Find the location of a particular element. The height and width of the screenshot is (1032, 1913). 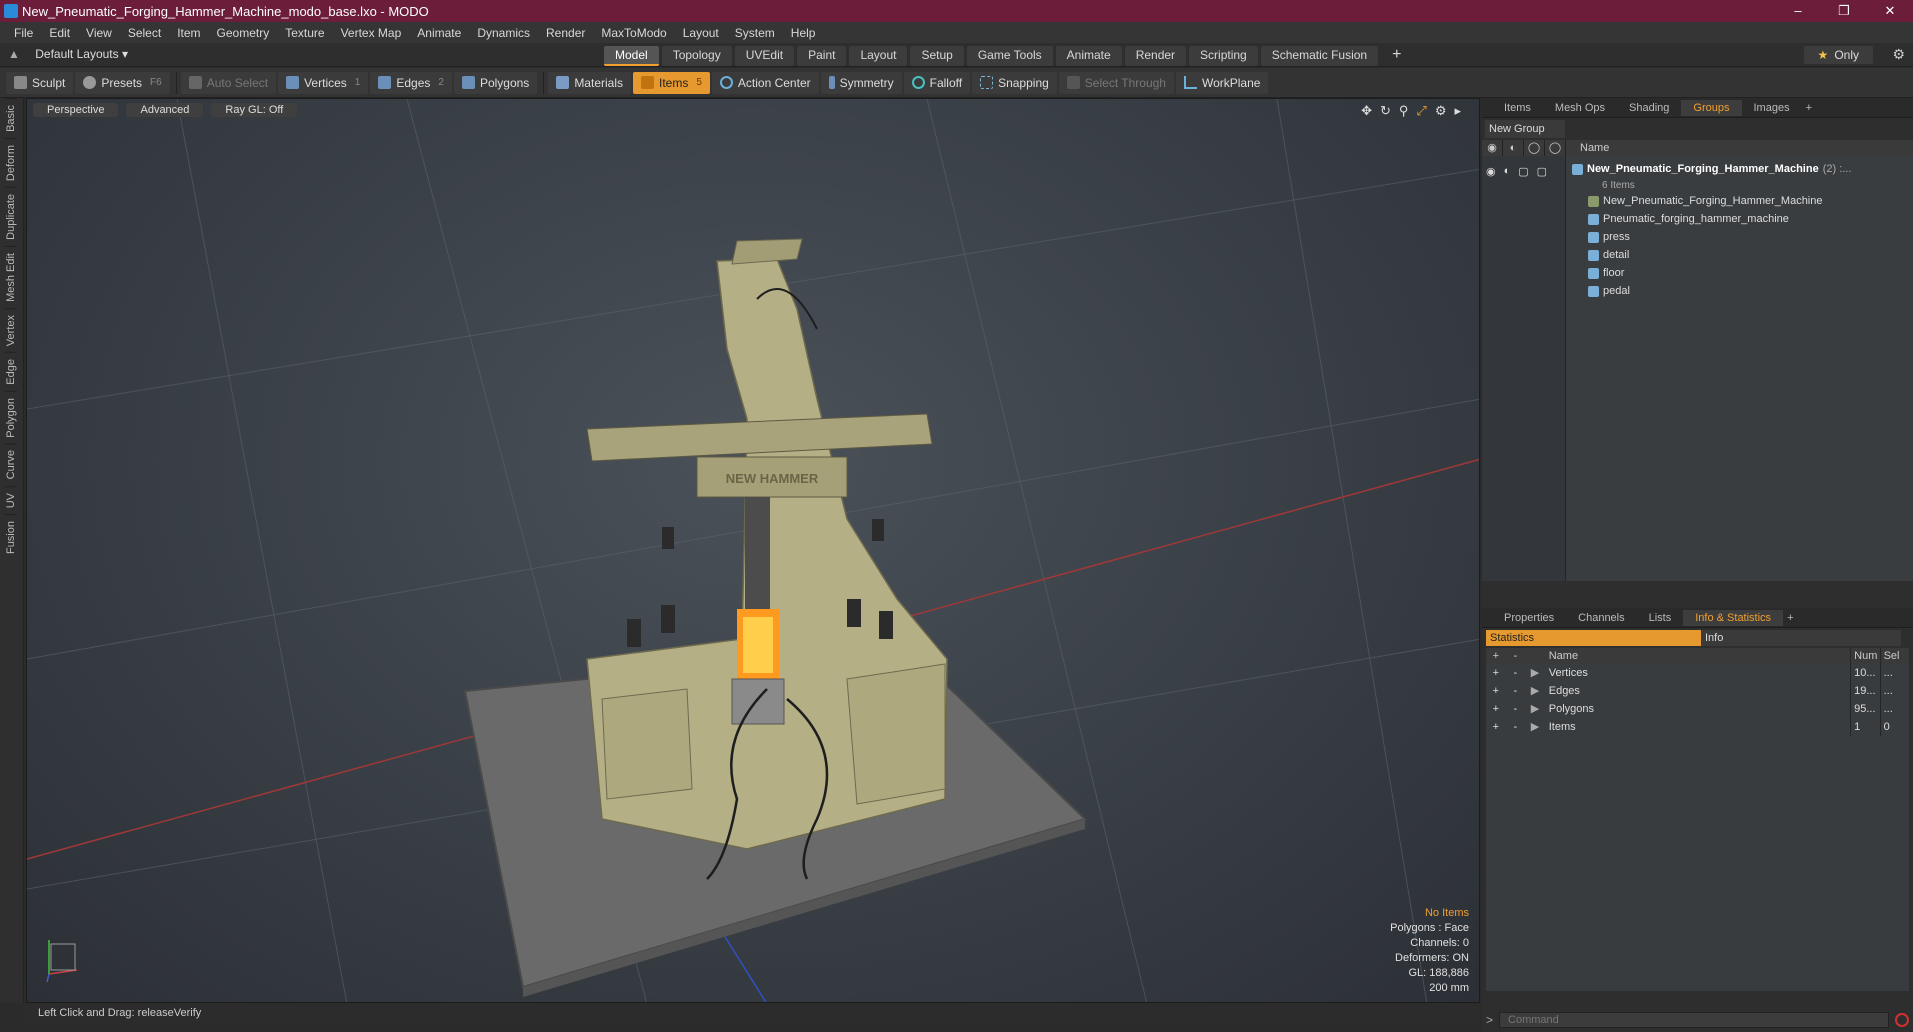

zoom-icon: ⚲ is located at coordinates (1404, 111).